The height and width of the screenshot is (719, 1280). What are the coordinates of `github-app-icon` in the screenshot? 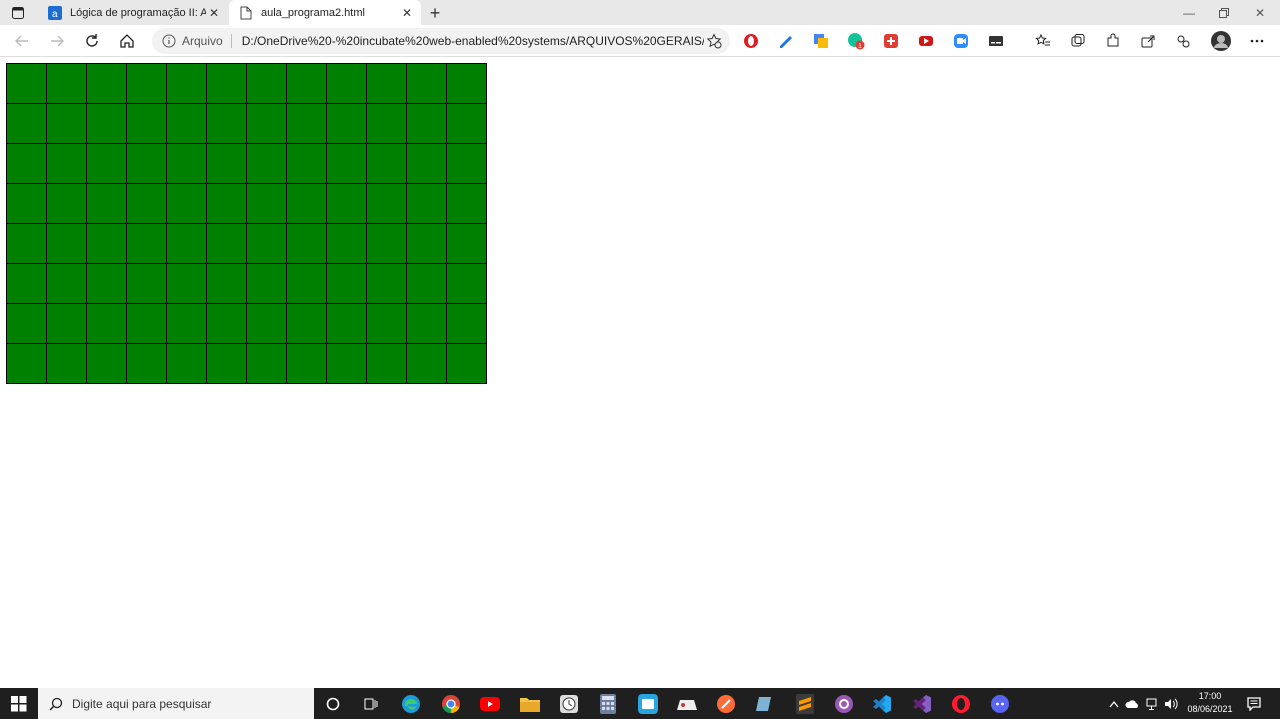 It's located at (844, 704).